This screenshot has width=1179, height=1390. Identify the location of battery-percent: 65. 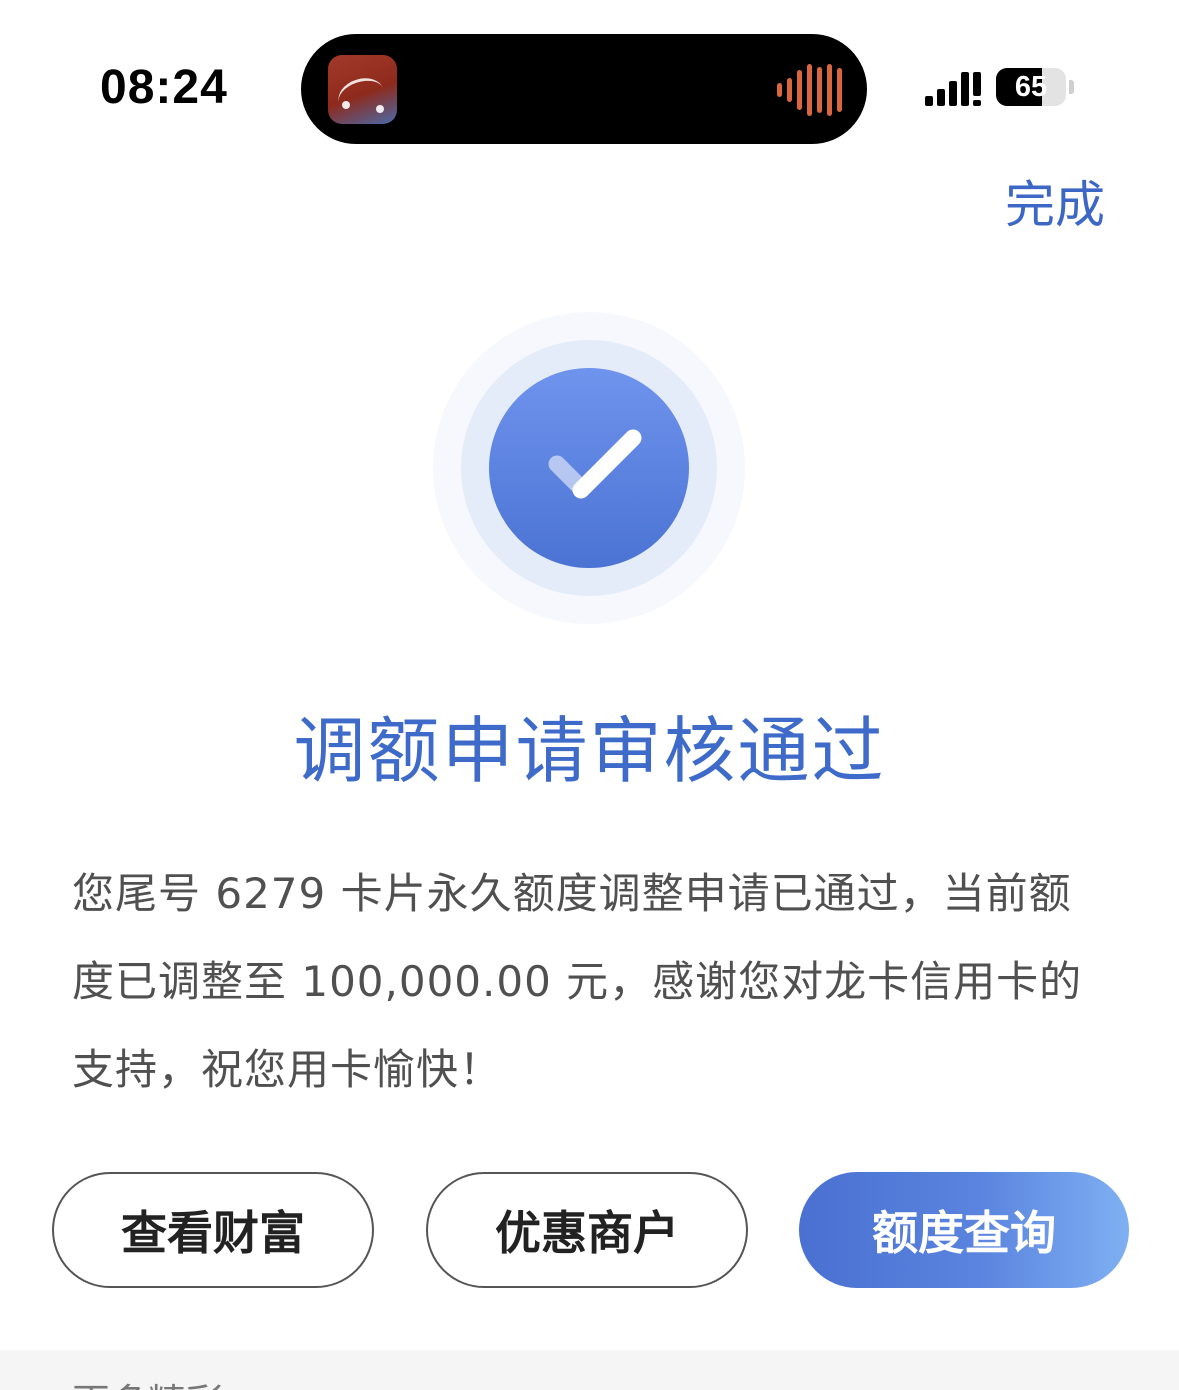
(1031, 87).